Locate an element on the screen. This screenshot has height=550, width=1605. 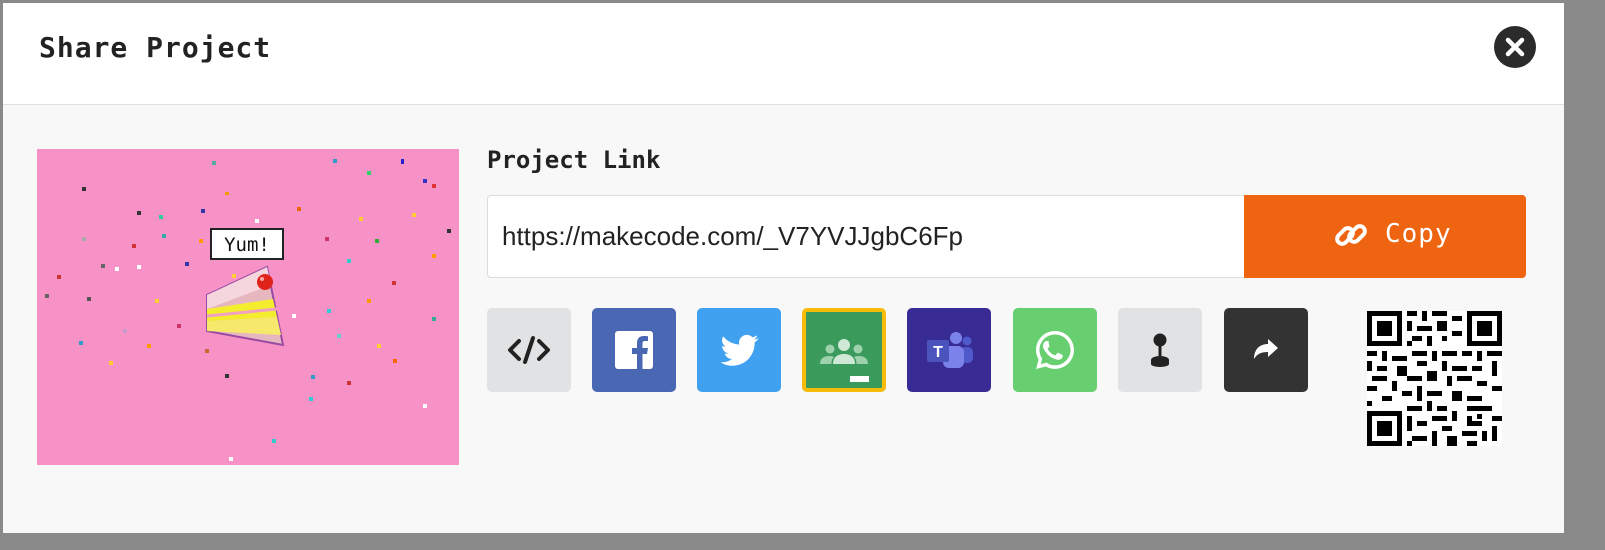
share-more-button is located at coordinates (1266, 350).